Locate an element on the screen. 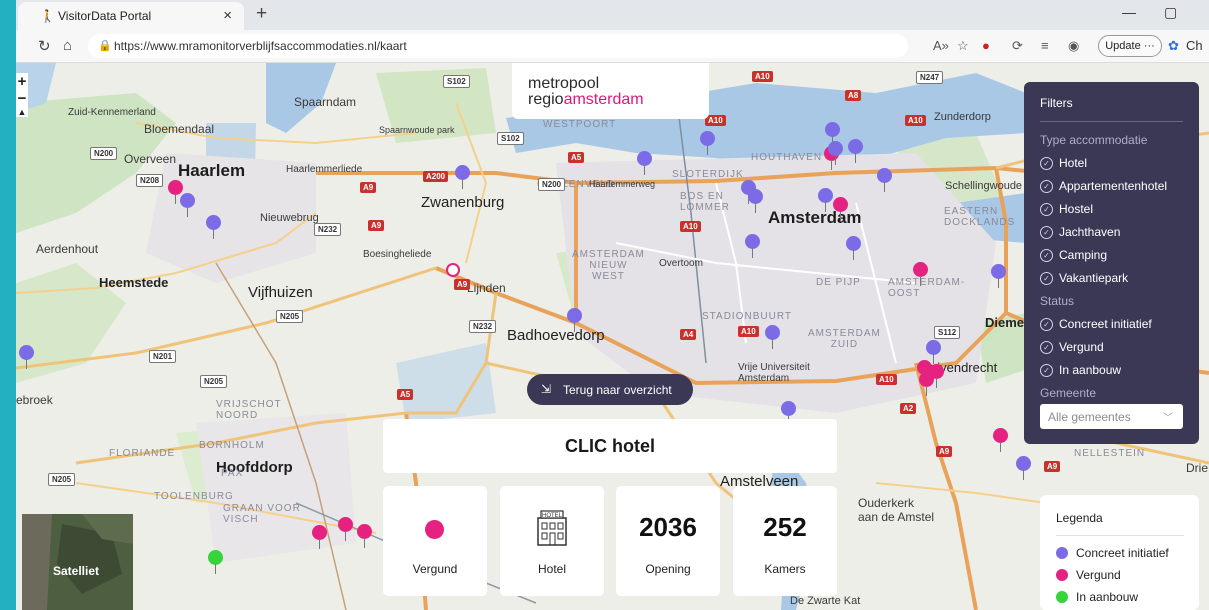 The width and height of the screenshot is (1209, 610). road-shield: A200 is located at coordinates (436, 176).